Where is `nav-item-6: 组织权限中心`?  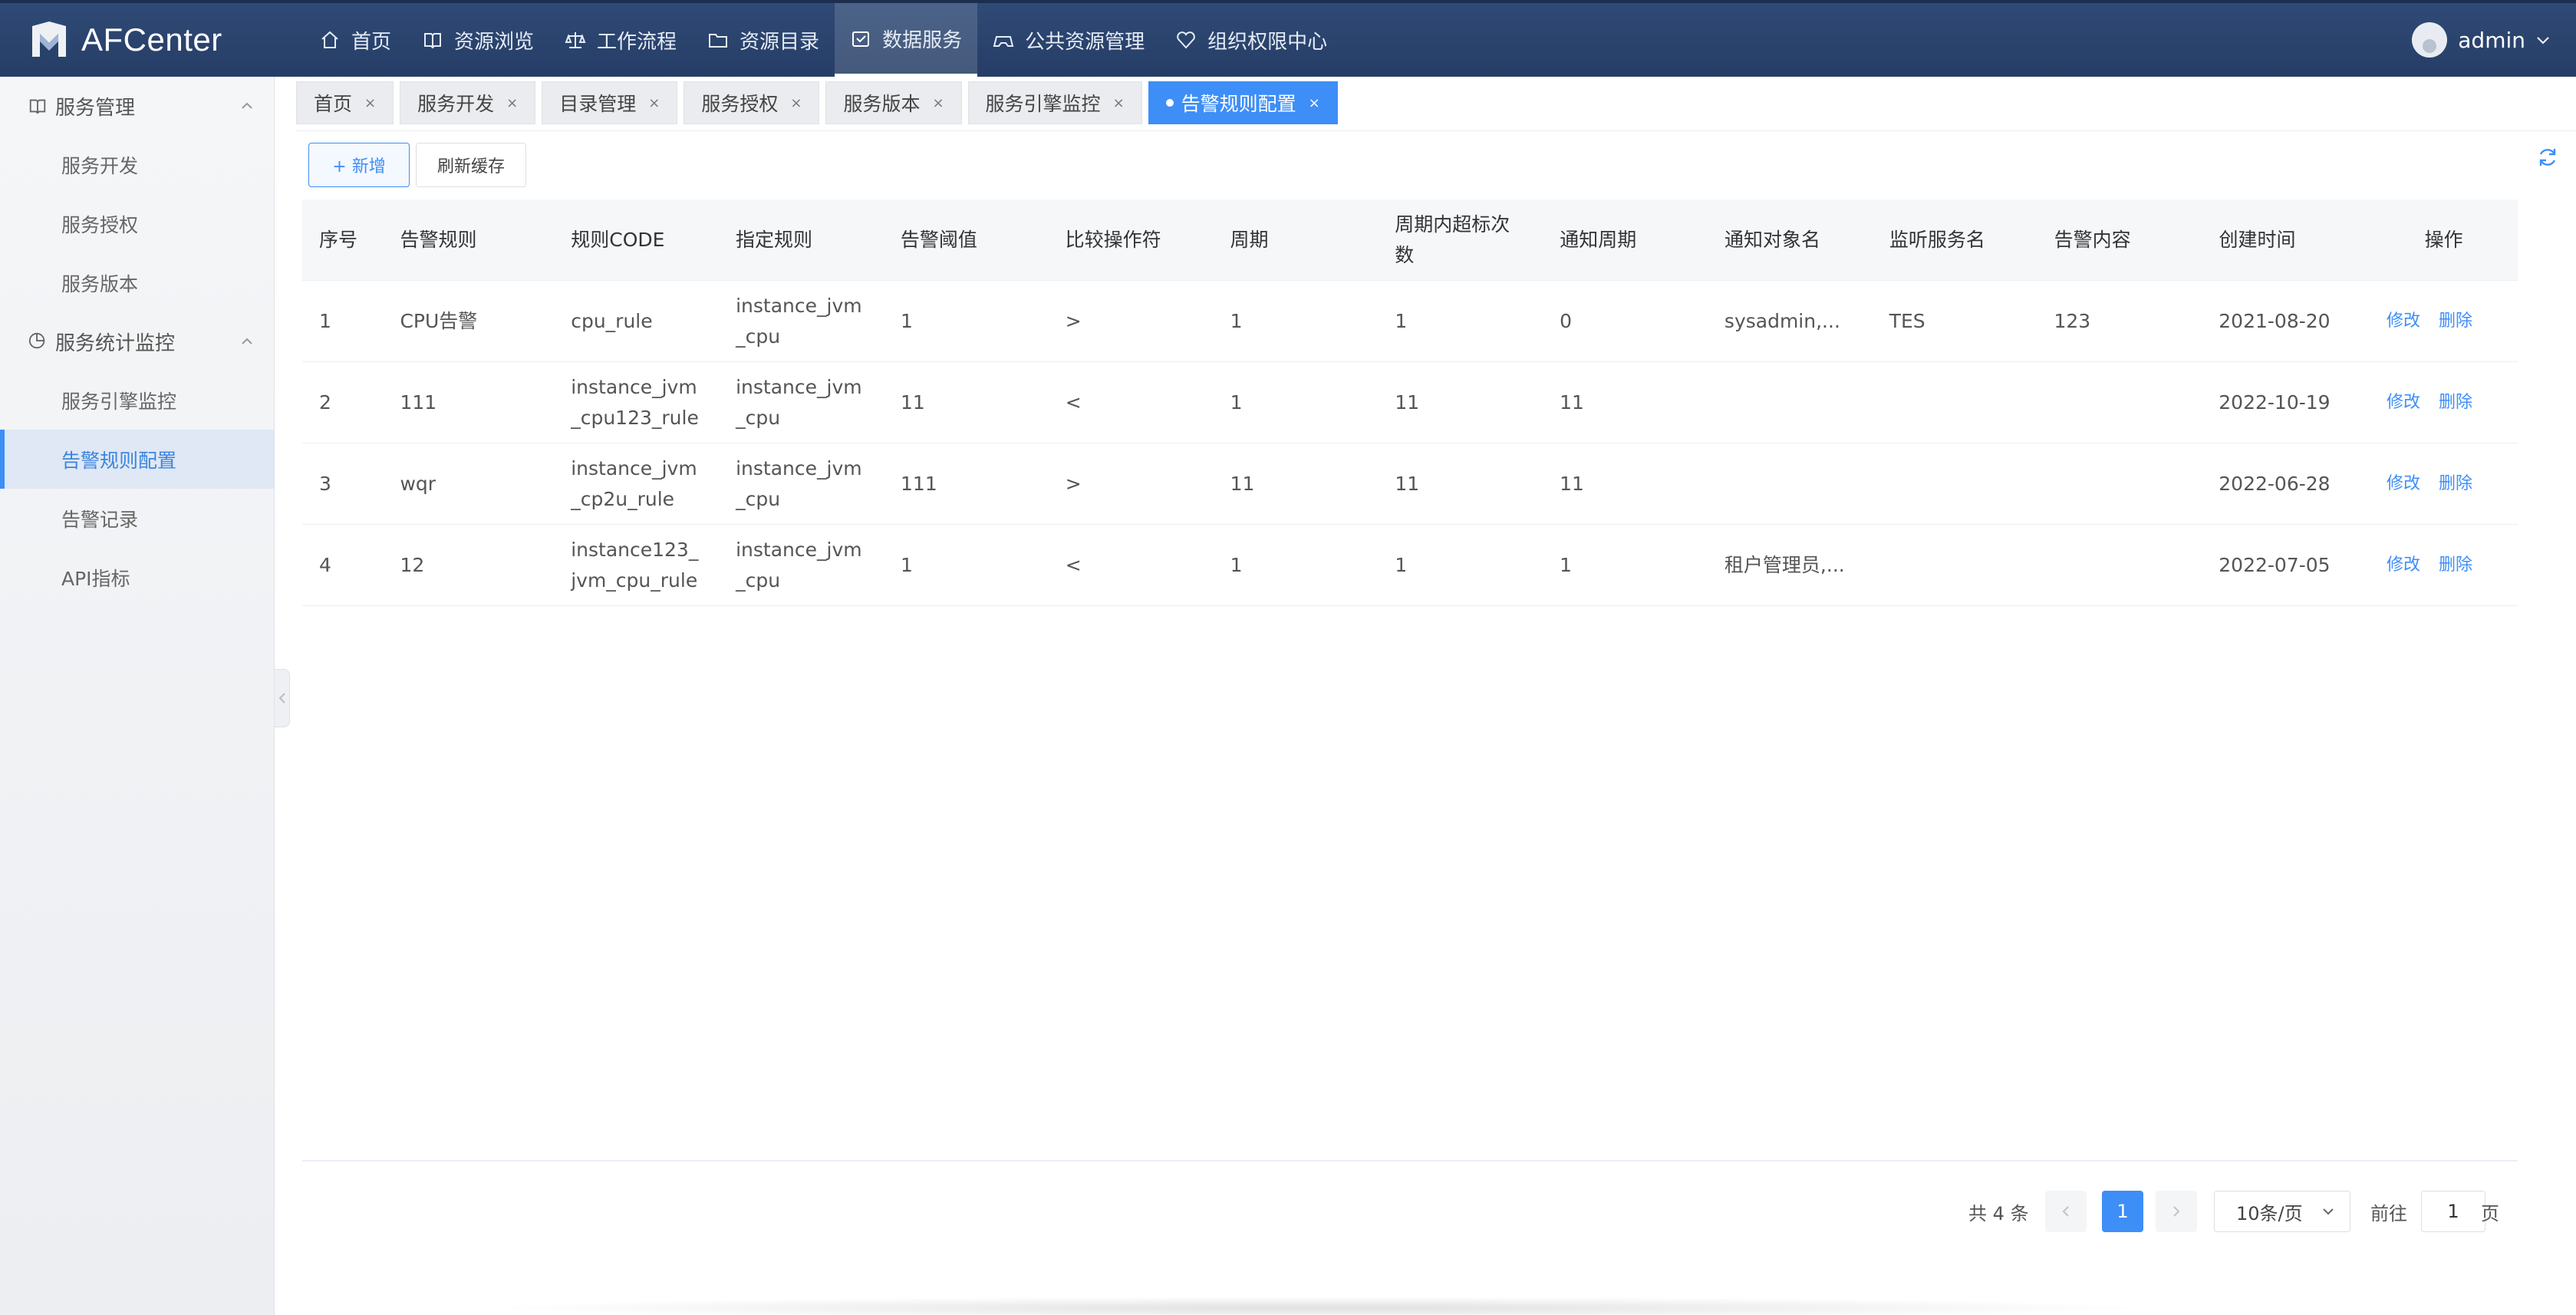
nav-item-6: 组织权限中心 is located at coordinates (1251, 40).